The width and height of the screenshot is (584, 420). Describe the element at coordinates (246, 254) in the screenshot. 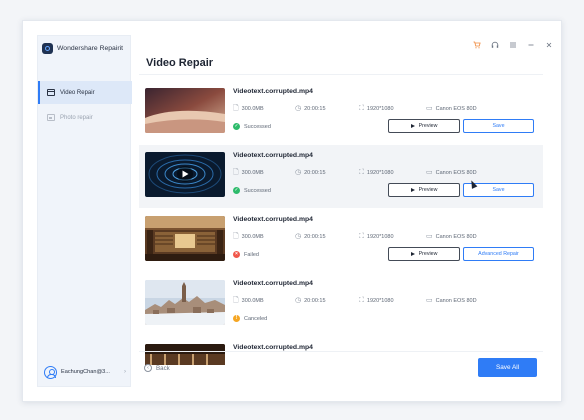

I see `status-badge: × Failed` at that location.